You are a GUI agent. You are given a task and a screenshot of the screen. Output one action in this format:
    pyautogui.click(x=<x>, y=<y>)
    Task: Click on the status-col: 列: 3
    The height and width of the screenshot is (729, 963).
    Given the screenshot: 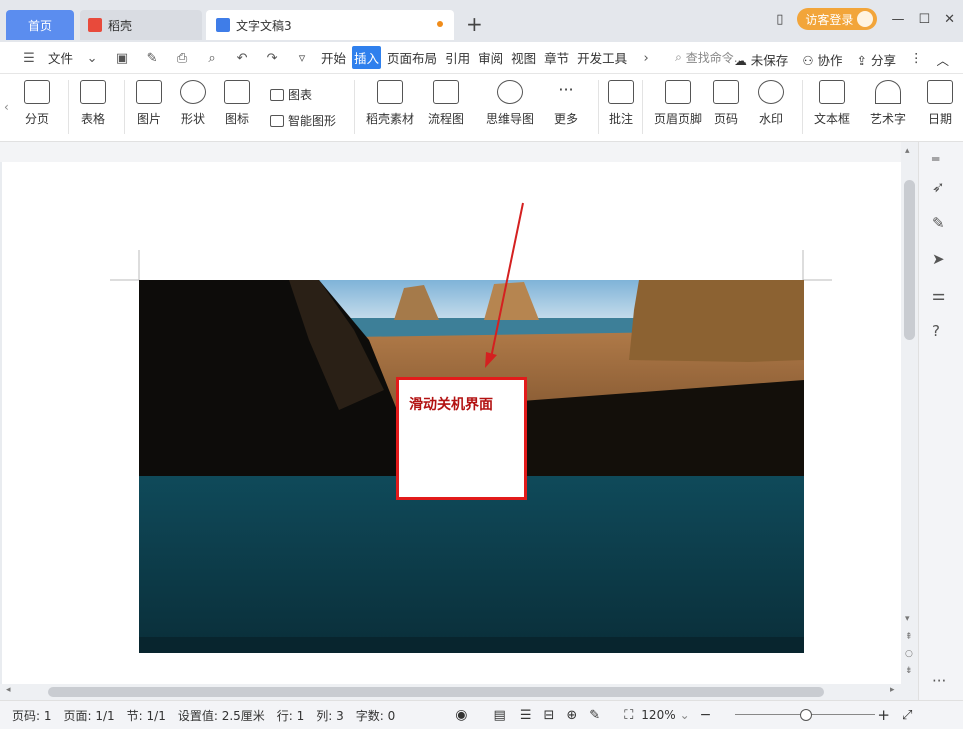 What is the action you would take?
    pyautogui.click(x=330, y=715)
    